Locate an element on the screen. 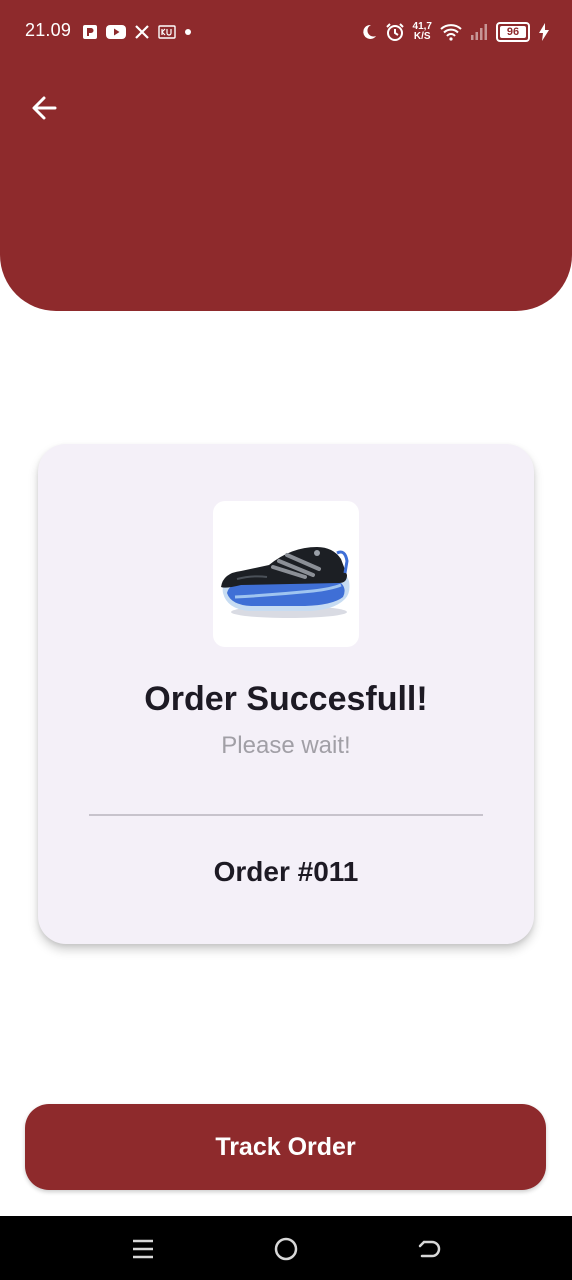 This screenshot has height=1280, width=572. order-number: Order #011 is located at coordinates (286, 871).